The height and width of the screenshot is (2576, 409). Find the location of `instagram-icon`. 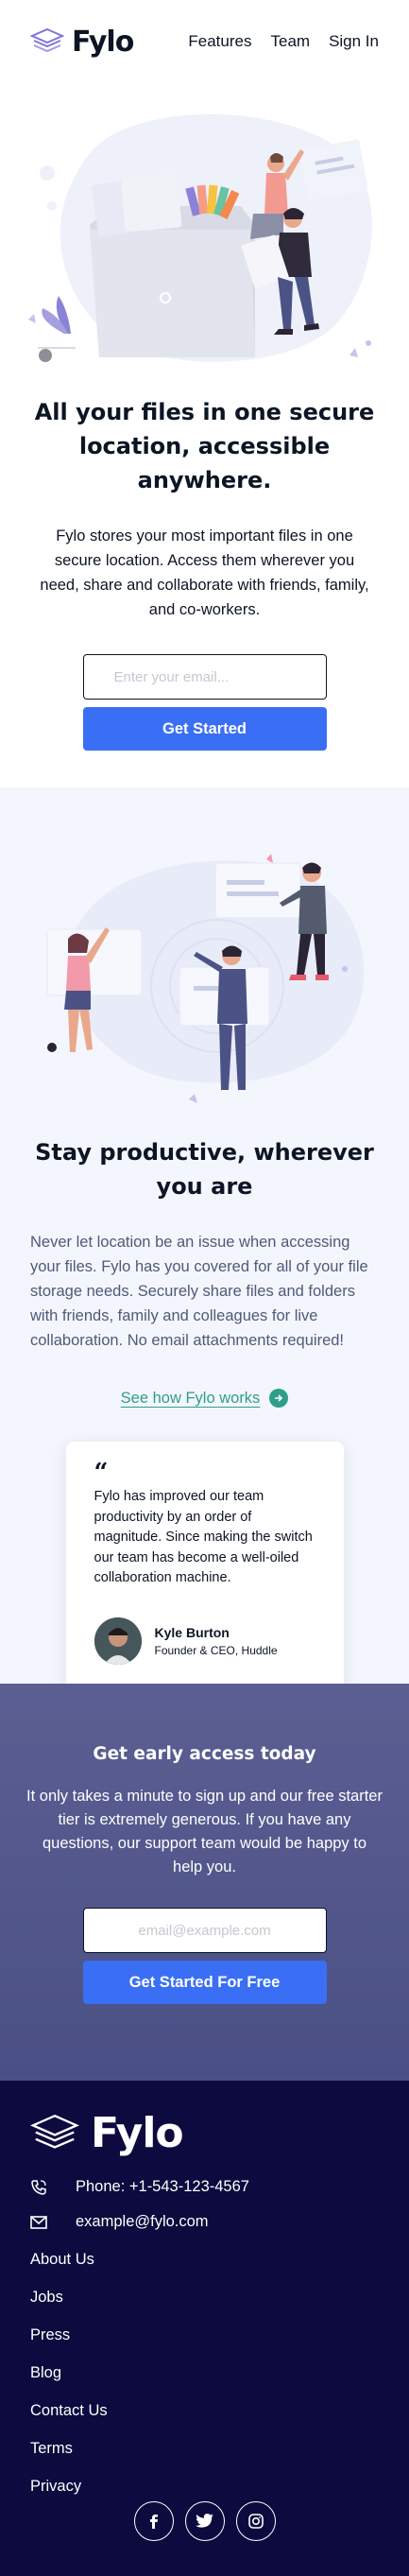

instagram-icon is located at coordinates (256, 2521).